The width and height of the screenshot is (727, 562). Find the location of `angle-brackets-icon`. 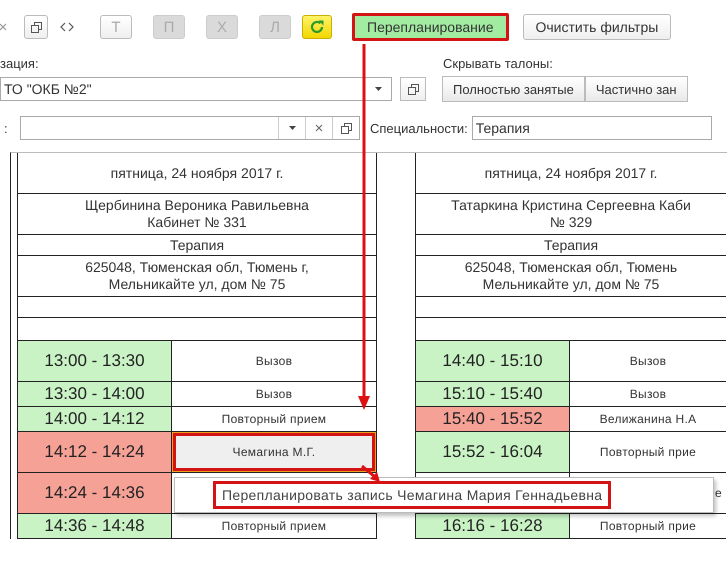

angle-brackets-icon is located at coordinates (67, 27).